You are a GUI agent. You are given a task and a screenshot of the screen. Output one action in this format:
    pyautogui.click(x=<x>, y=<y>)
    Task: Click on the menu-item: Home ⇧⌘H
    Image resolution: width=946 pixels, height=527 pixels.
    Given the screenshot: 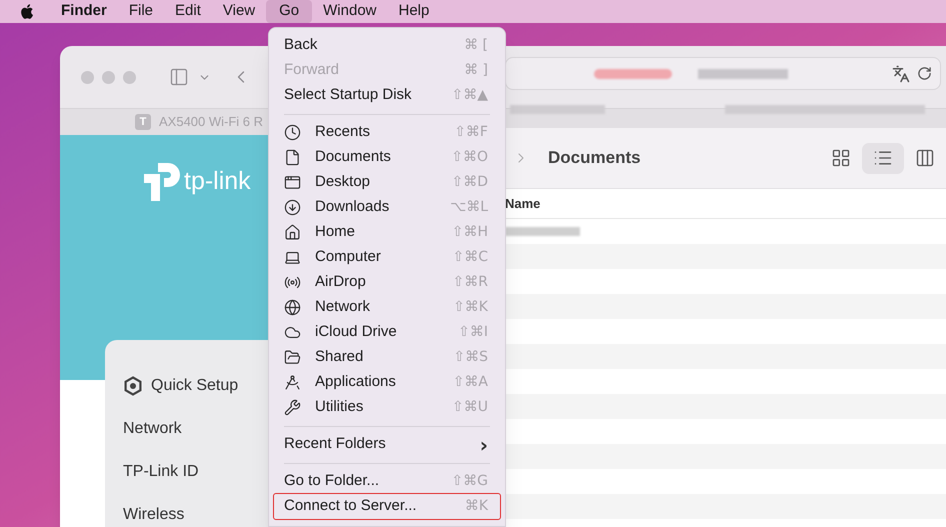 What is the action you would take?
    pyautogui.click(x=387, y=232)
    